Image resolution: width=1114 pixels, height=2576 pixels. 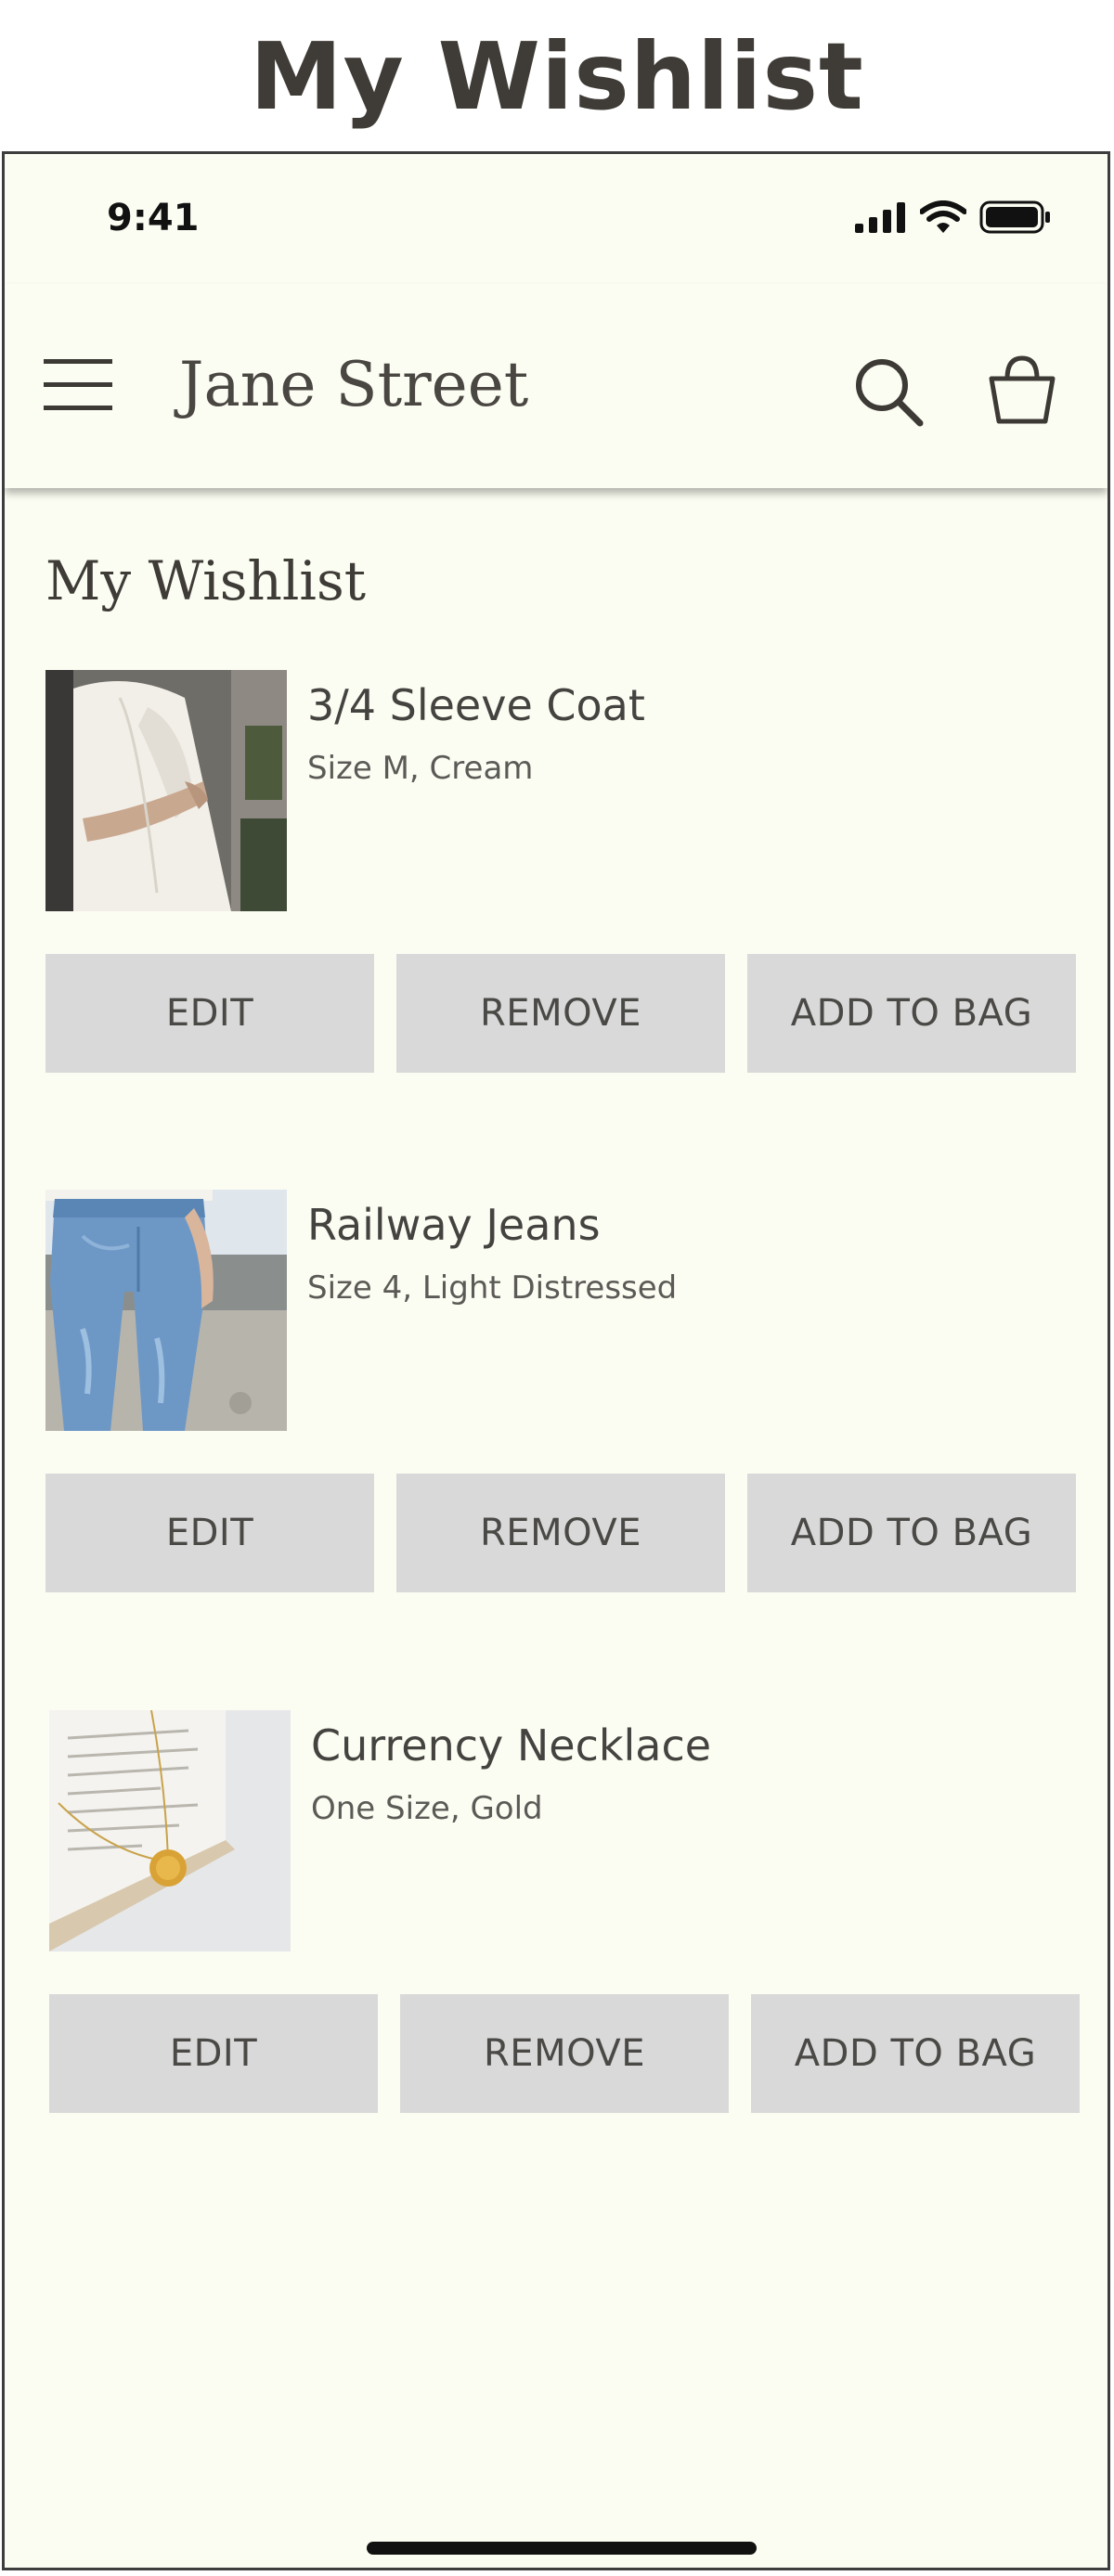 What do you see at coordinates (492, 1288) in the screenshot?
I see `item-detail: Size 4, Light Distressed` at bounding box center [492, 1288].